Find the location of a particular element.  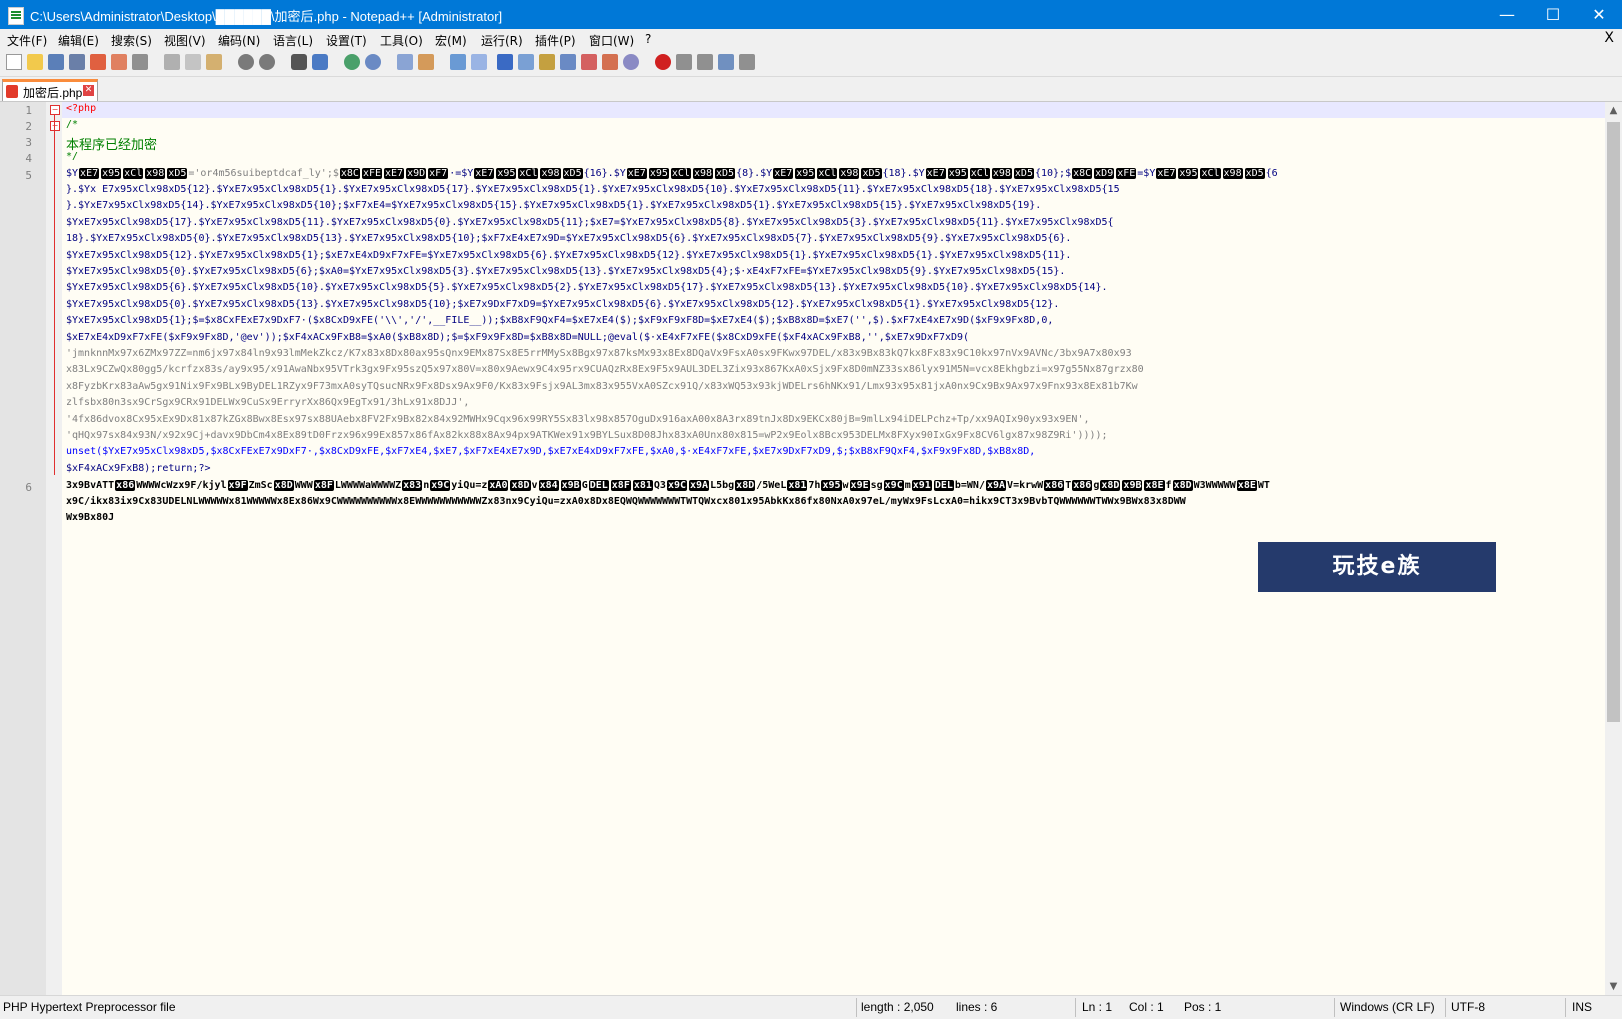

code-token: ZmSc is located at coordinates (260, 485).